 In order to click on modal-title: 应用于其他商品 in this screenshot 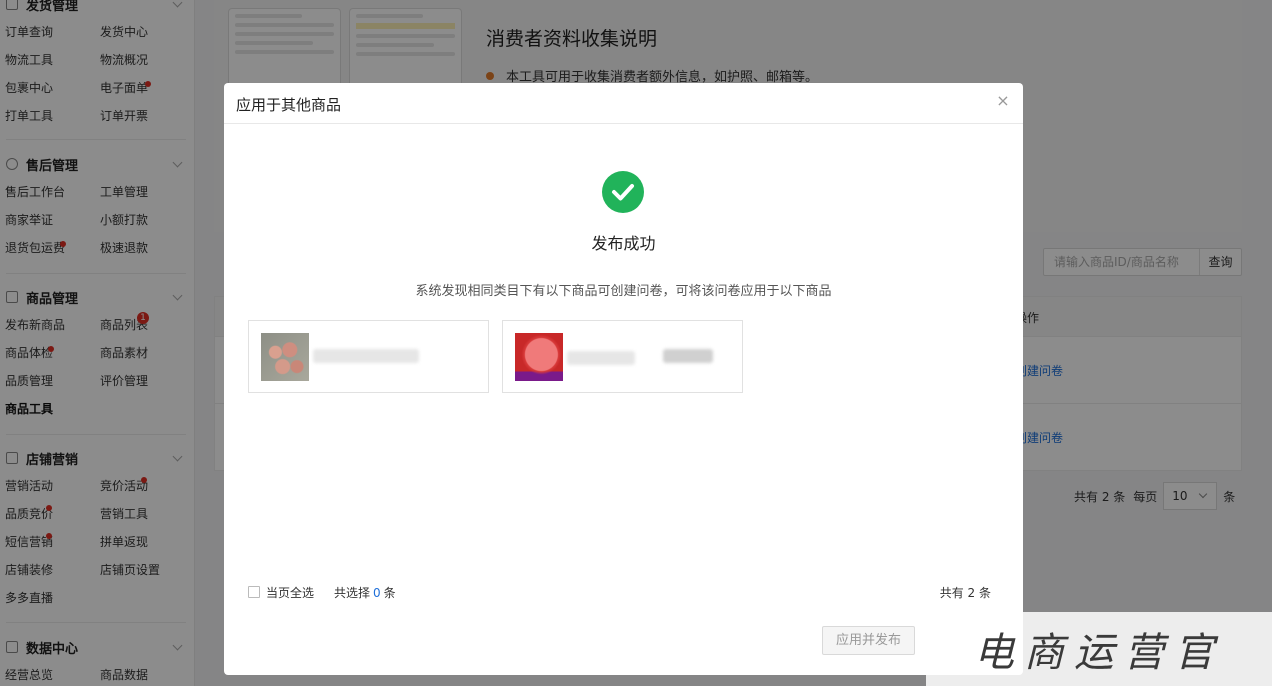, I will do `click(289, 105)`.